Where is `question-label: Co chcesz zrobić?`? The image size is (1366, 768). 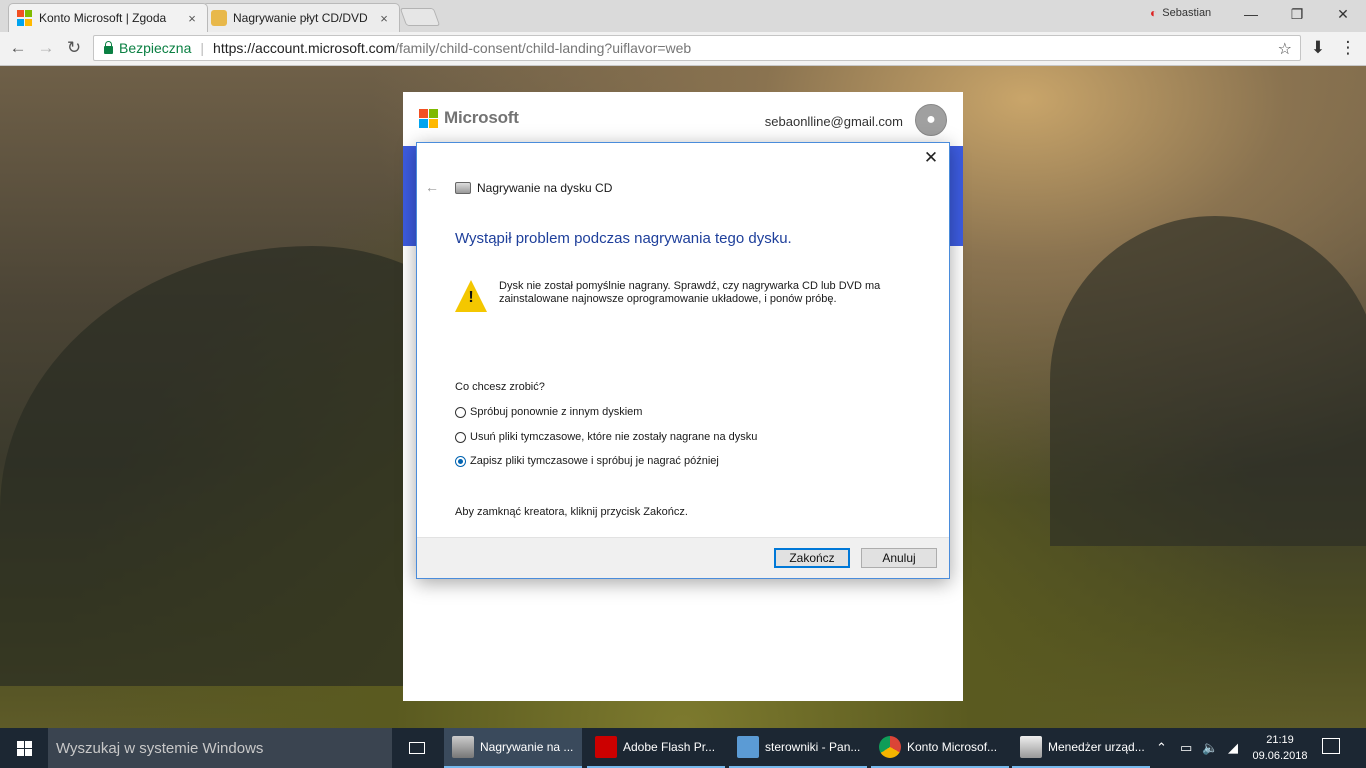
question-label: Co chcesz zrobić? is located at coordinates (500, 387).